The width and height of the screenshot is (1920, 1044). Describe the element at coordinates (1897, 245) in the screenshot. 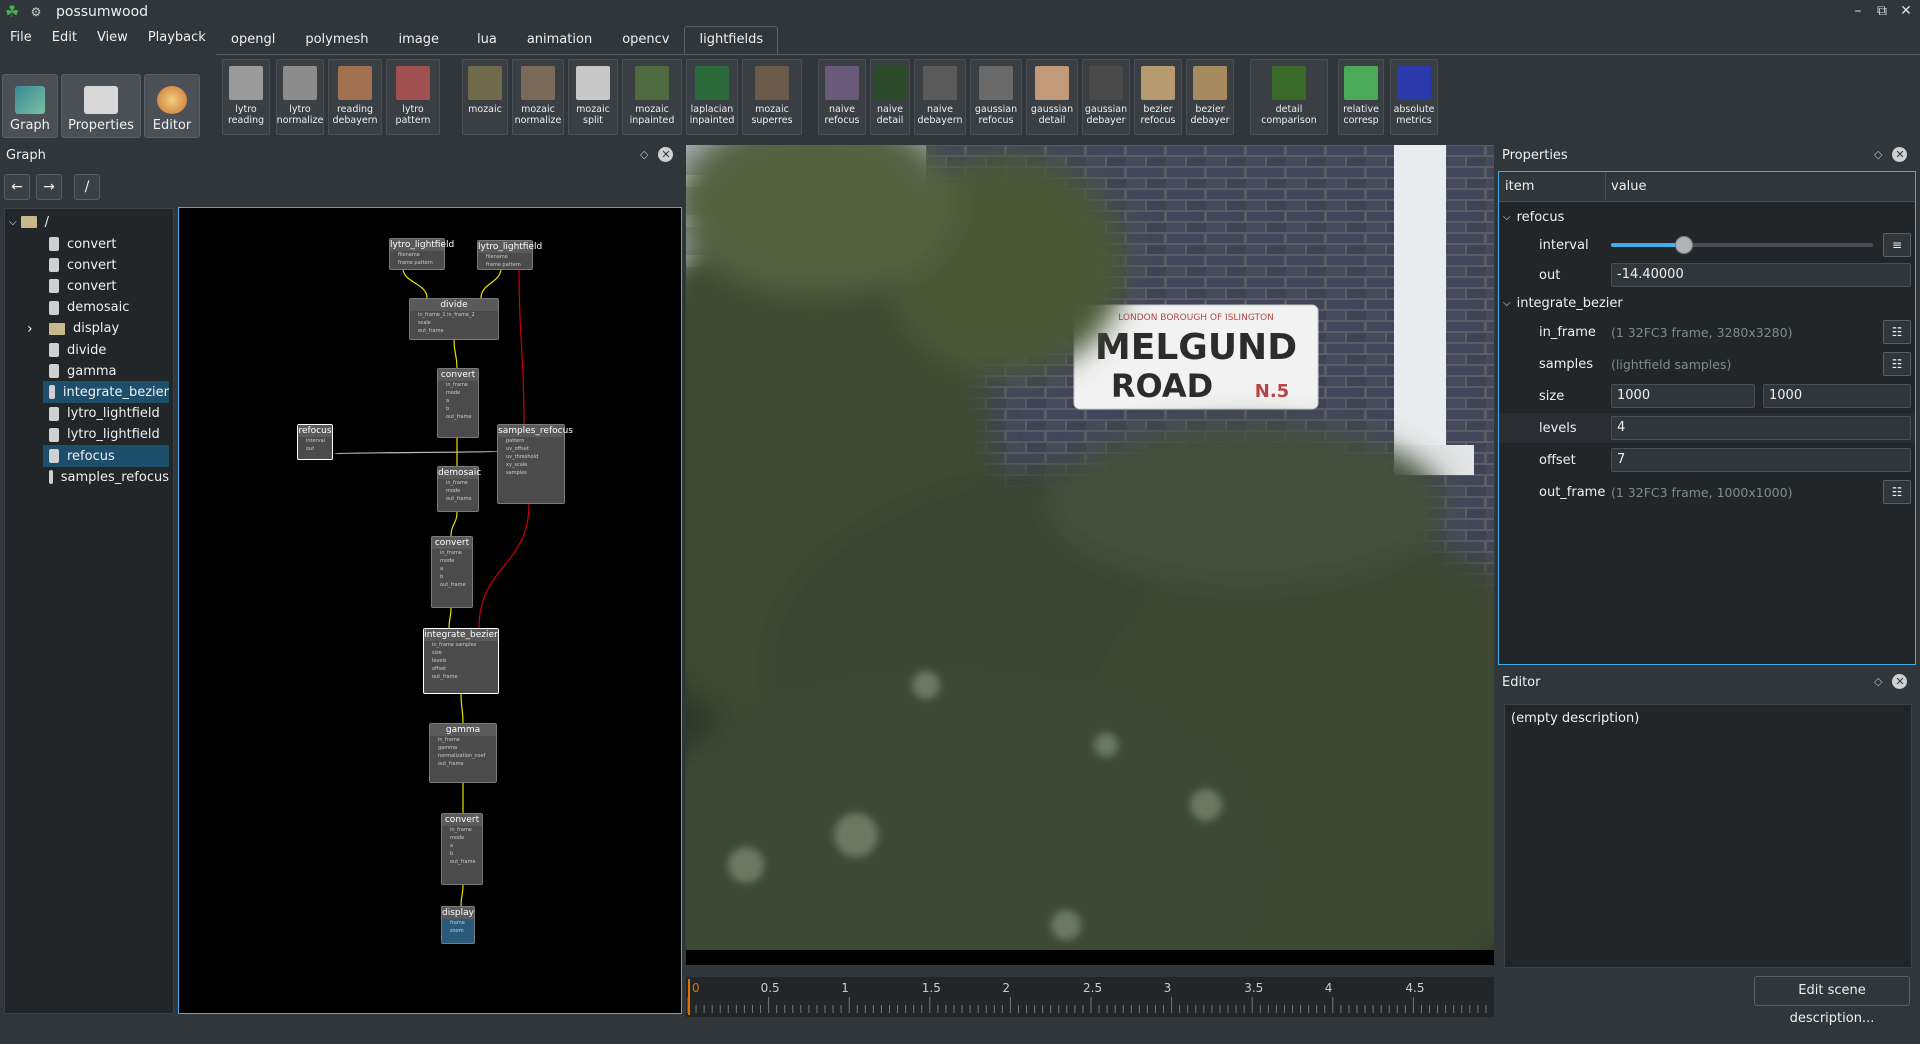

I see `menu-icon: ≡` at that location.